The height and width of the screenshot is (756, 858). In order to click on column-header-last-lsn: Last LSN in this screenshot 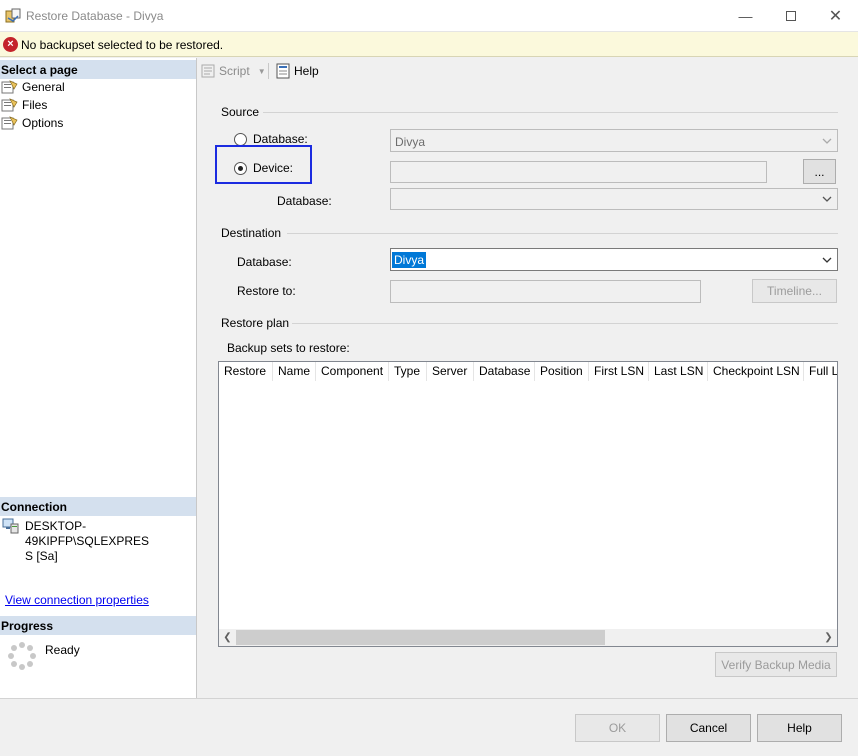, I will do `click(678, 371)`.